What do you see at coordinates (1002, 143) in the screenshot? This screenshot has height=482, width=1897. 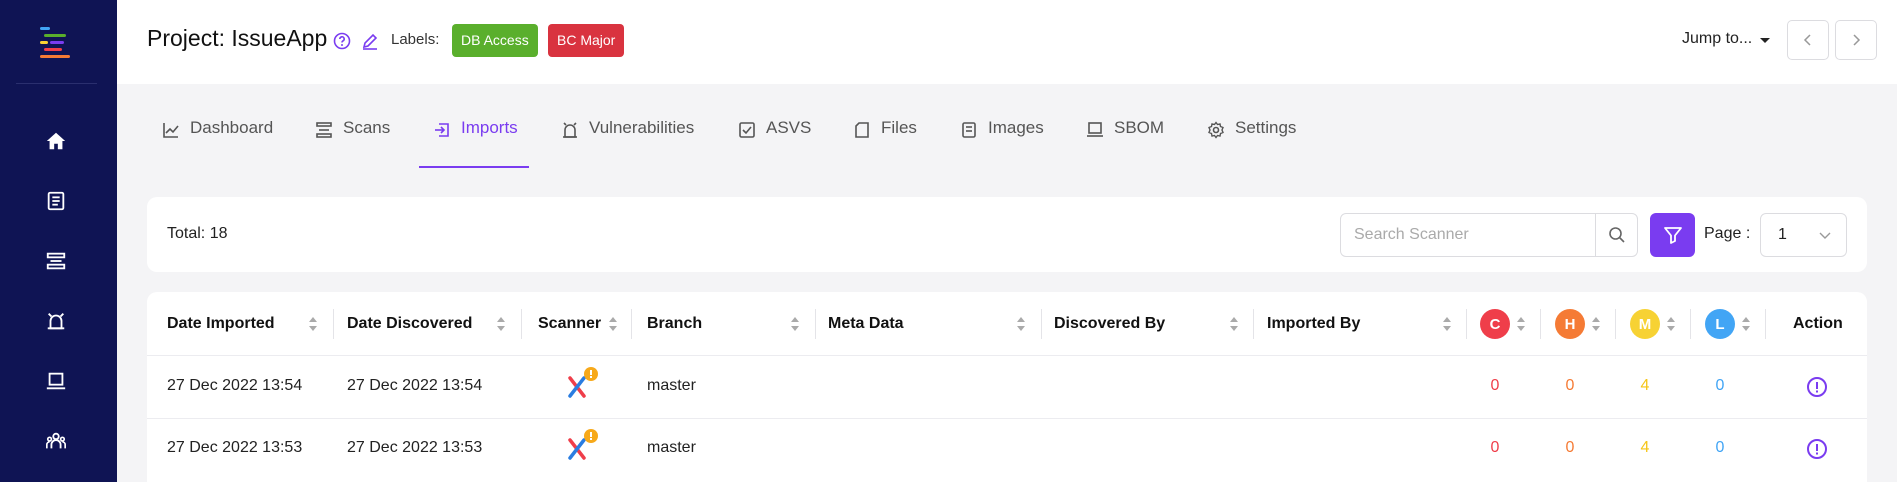 I see `tab-images: Images` at bounding box center [1002, 143].